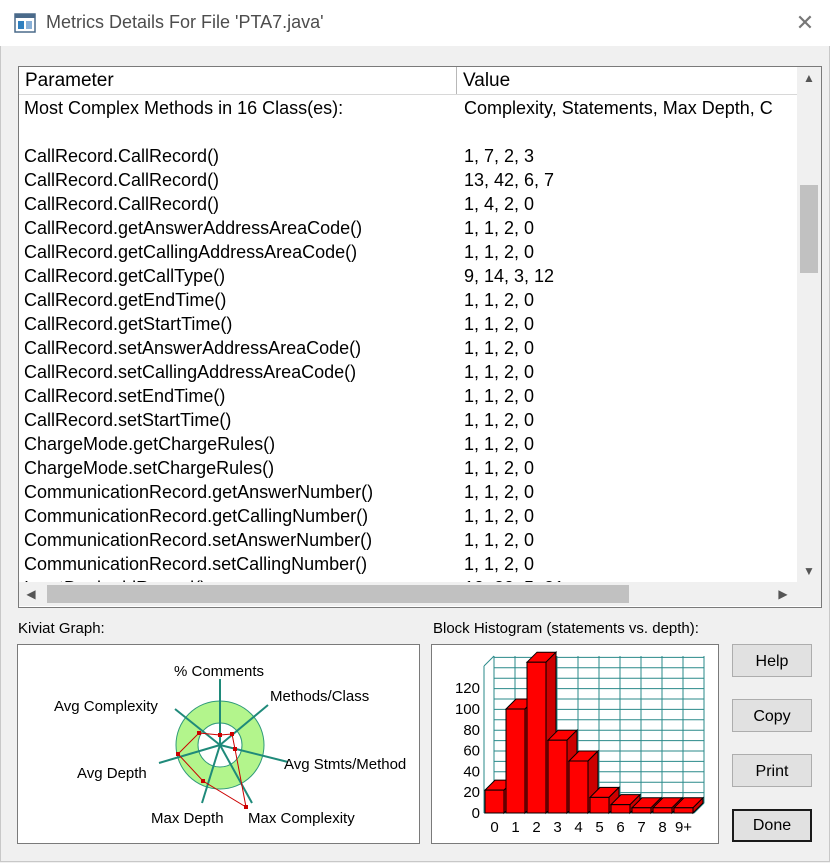  Describe the element at coordinates (515, 827) in the screenshot. I see `x-tick-label: 1` at that location.